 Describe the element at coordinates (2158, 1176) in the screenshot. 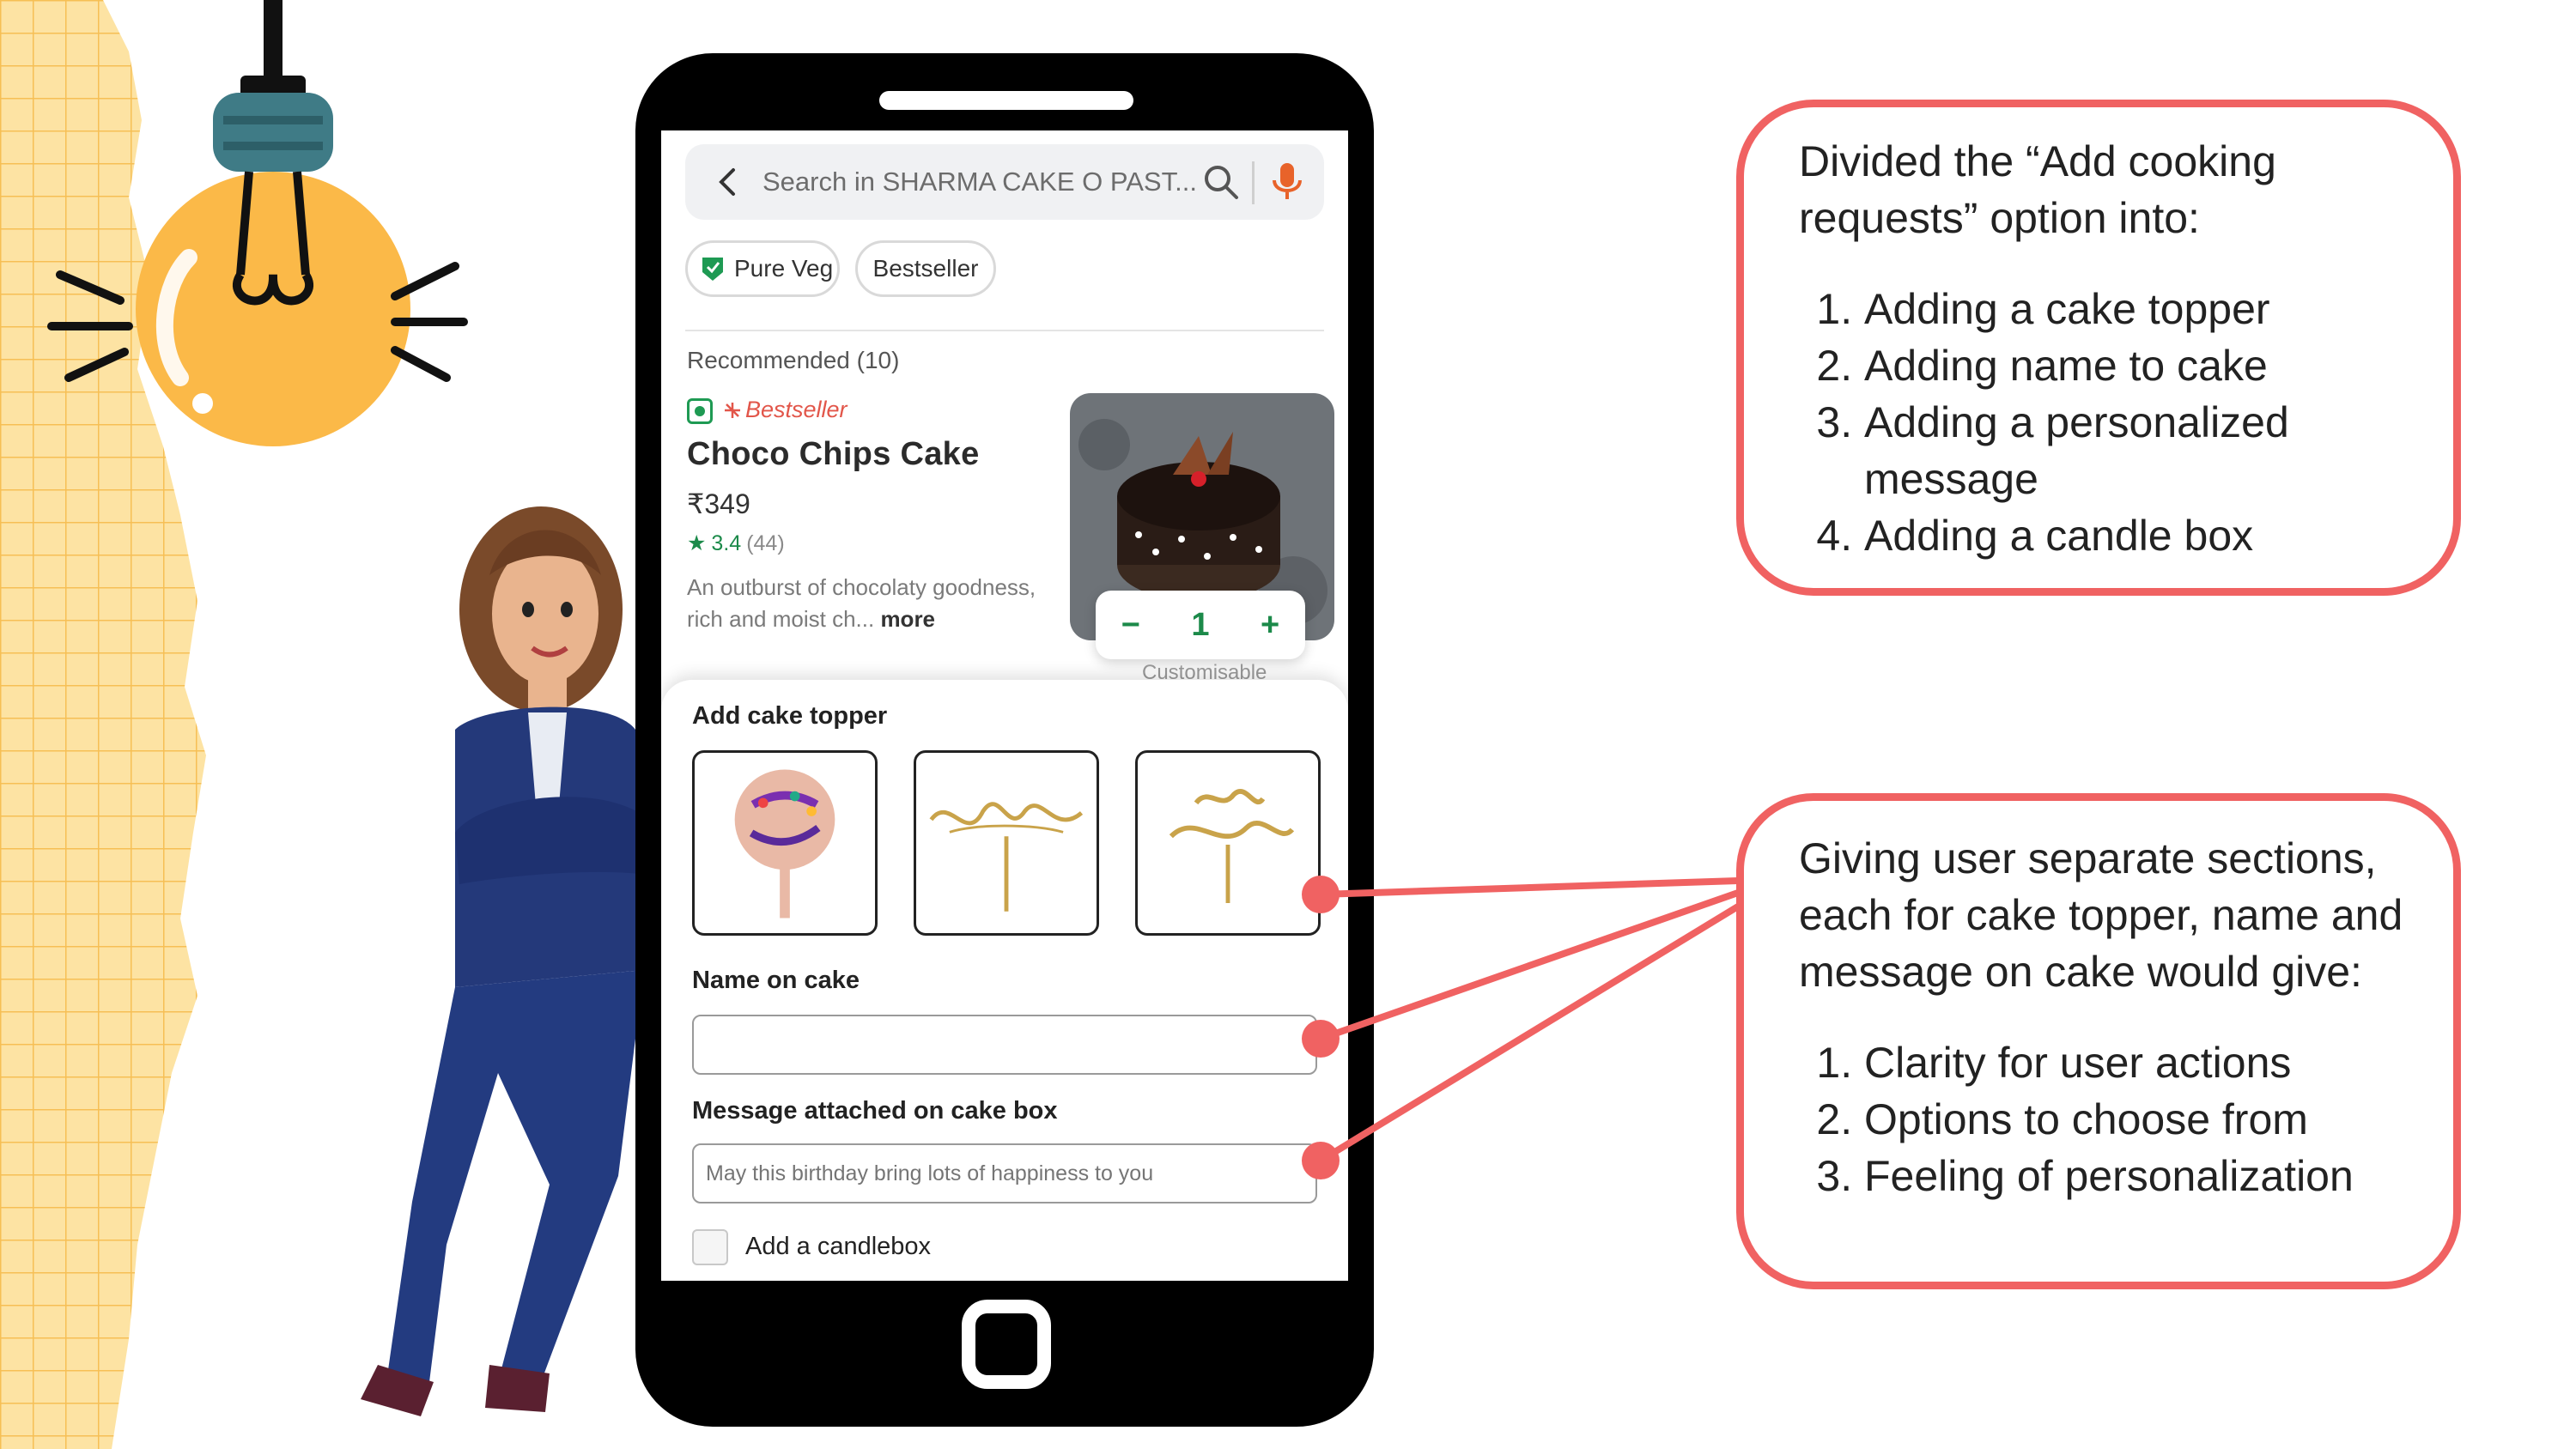

I see `list-item: Feeling of personalization` at that location.